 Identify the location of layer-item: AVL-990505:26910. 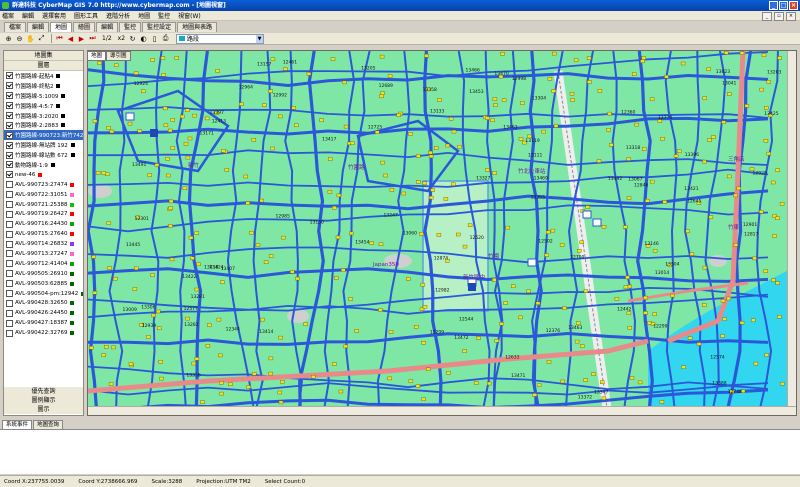
(43, 274).